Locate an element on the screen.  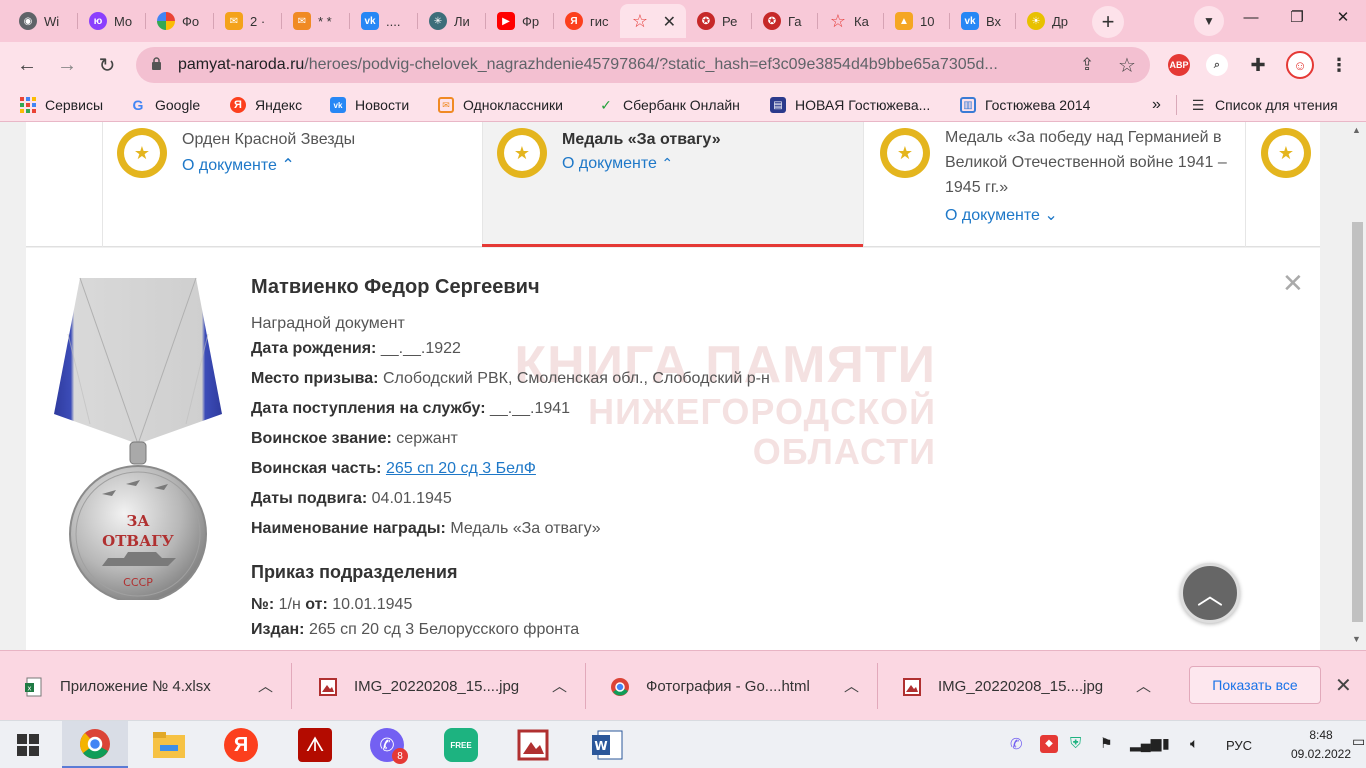
tray-volume-icon: 🔈︎ is located at coordinates (1194, 743).